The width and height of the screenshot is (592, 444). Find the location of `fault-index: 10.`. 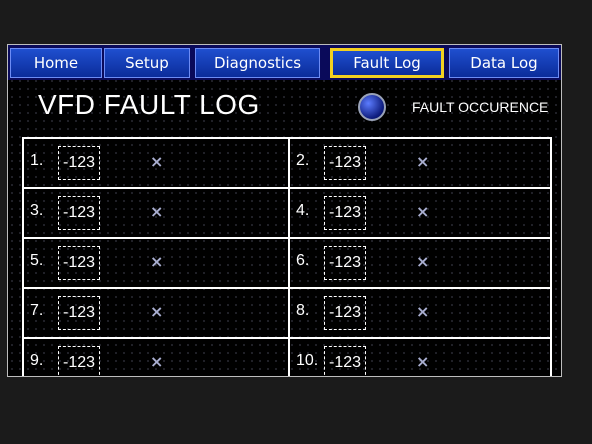

fault-index: 10. is located at coordinates (307, 360).